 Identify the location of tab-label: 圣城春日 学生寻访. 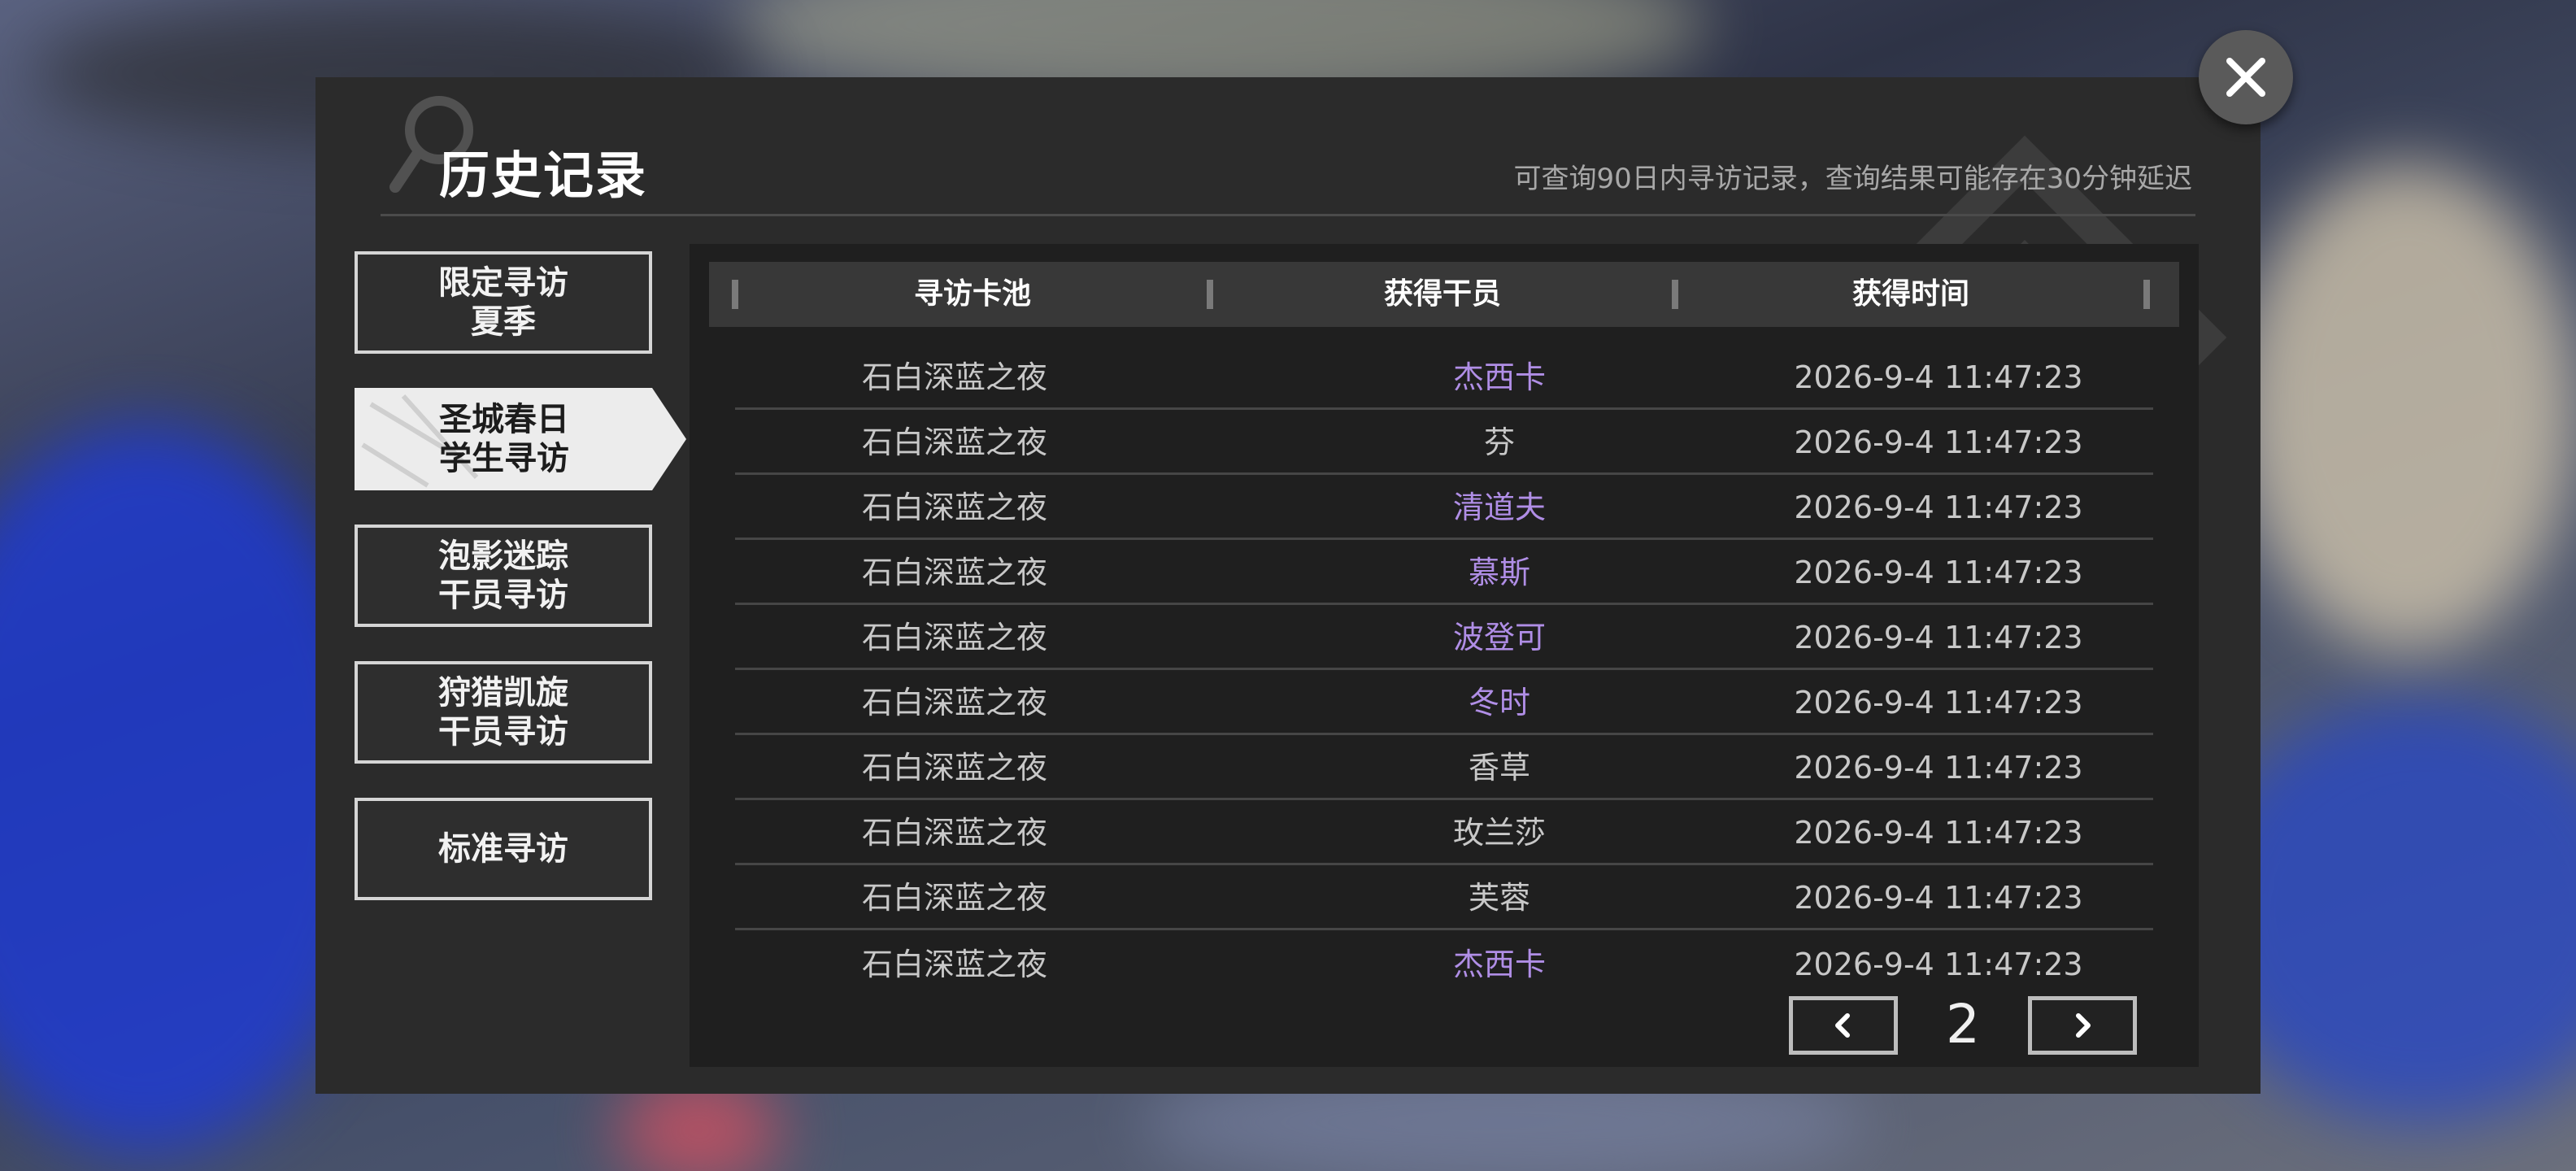
(504, 439).